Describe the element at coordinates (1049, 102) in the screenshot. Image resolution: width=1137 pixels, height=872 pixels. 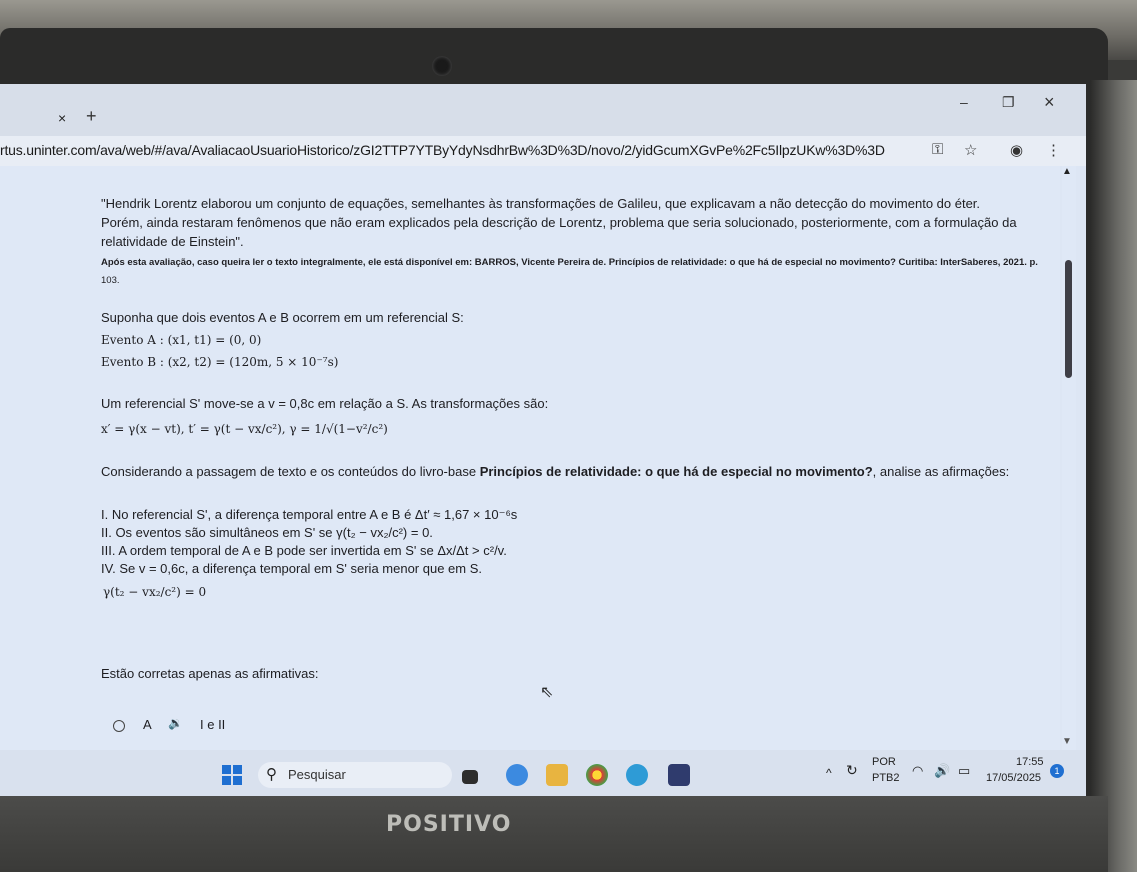
I see `close-window-button: ×` at that location.